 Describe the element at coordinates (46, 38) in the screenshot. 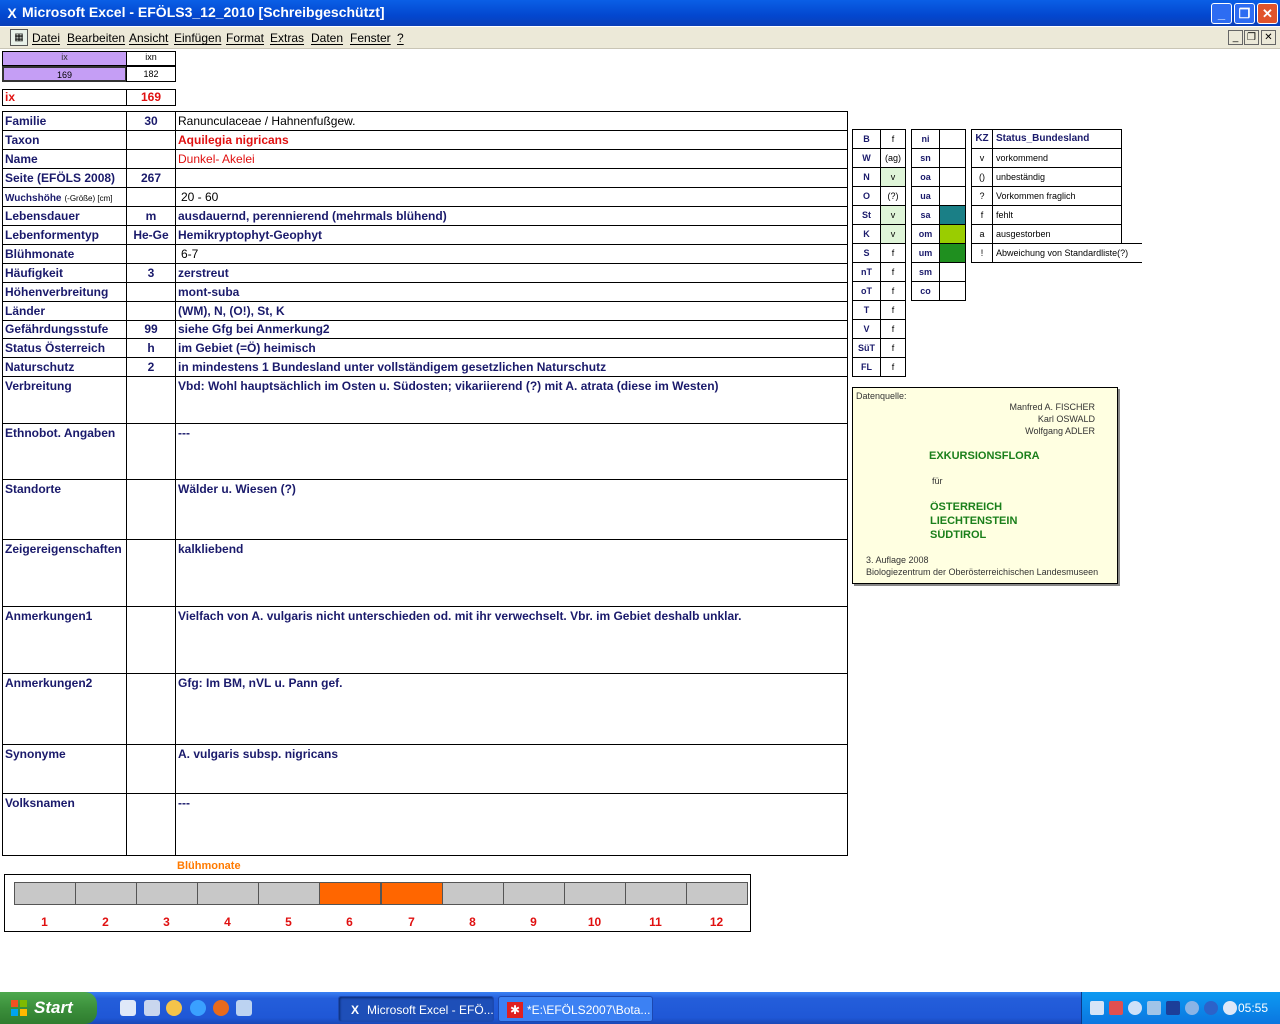

I see `menu-datei: Datei` at that location.